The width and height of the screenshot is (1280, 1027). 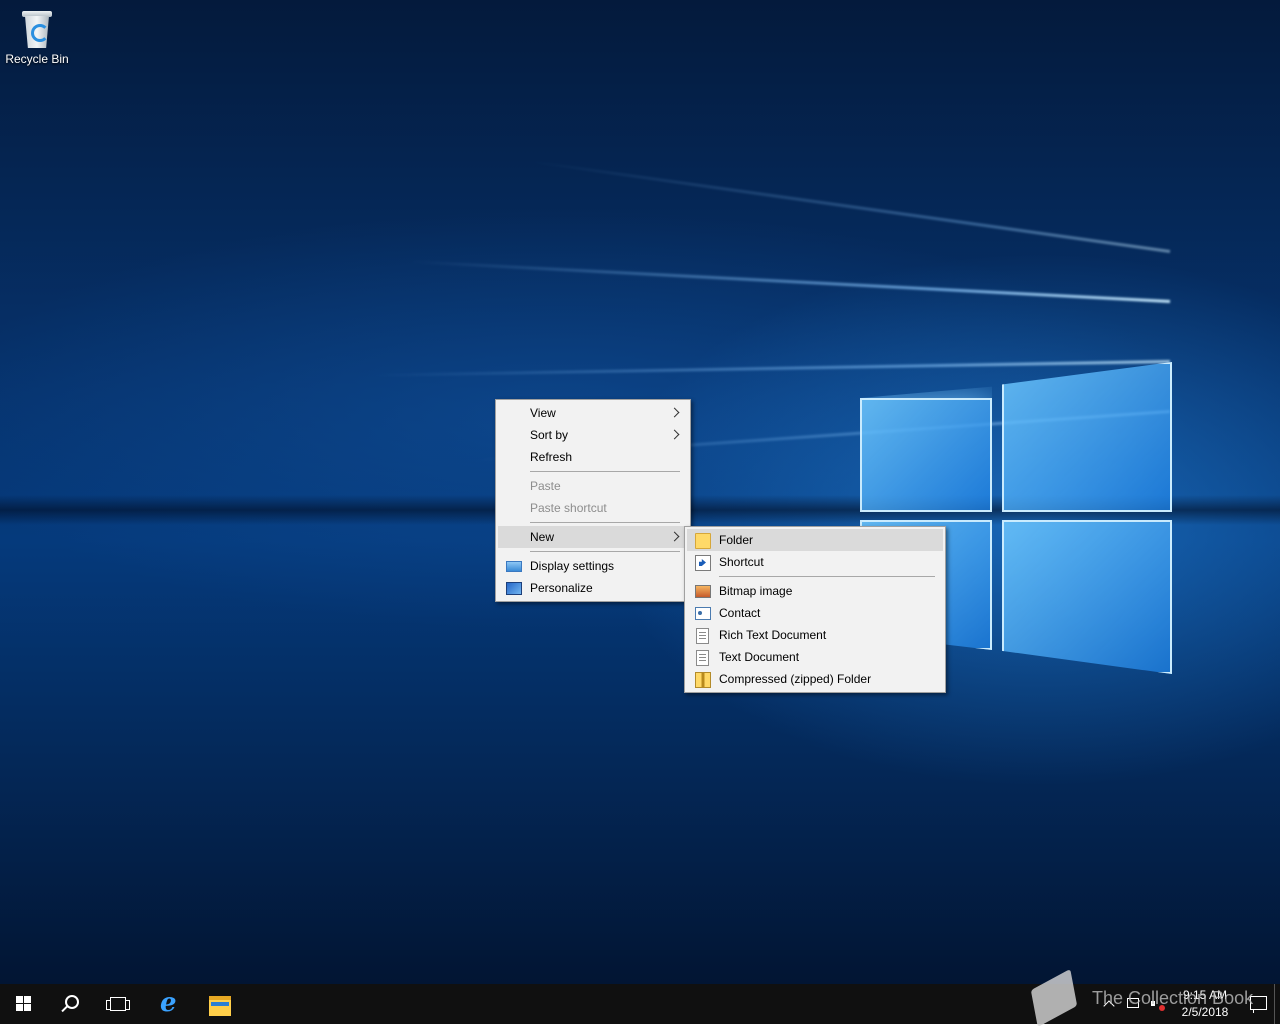 I want to click on submenu-item-folder: Folder, so click(x=815, y=540).